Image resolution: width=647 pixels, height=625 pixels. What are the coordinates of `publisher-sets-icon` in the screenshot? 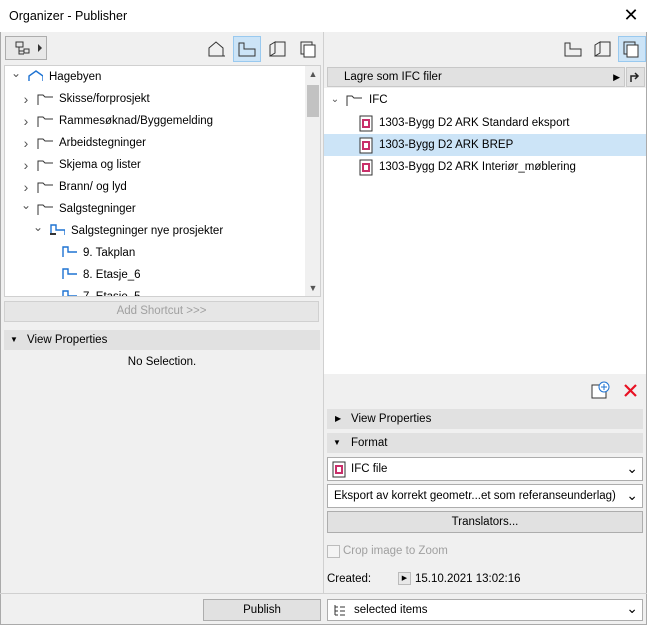 It's located at (631, 49).